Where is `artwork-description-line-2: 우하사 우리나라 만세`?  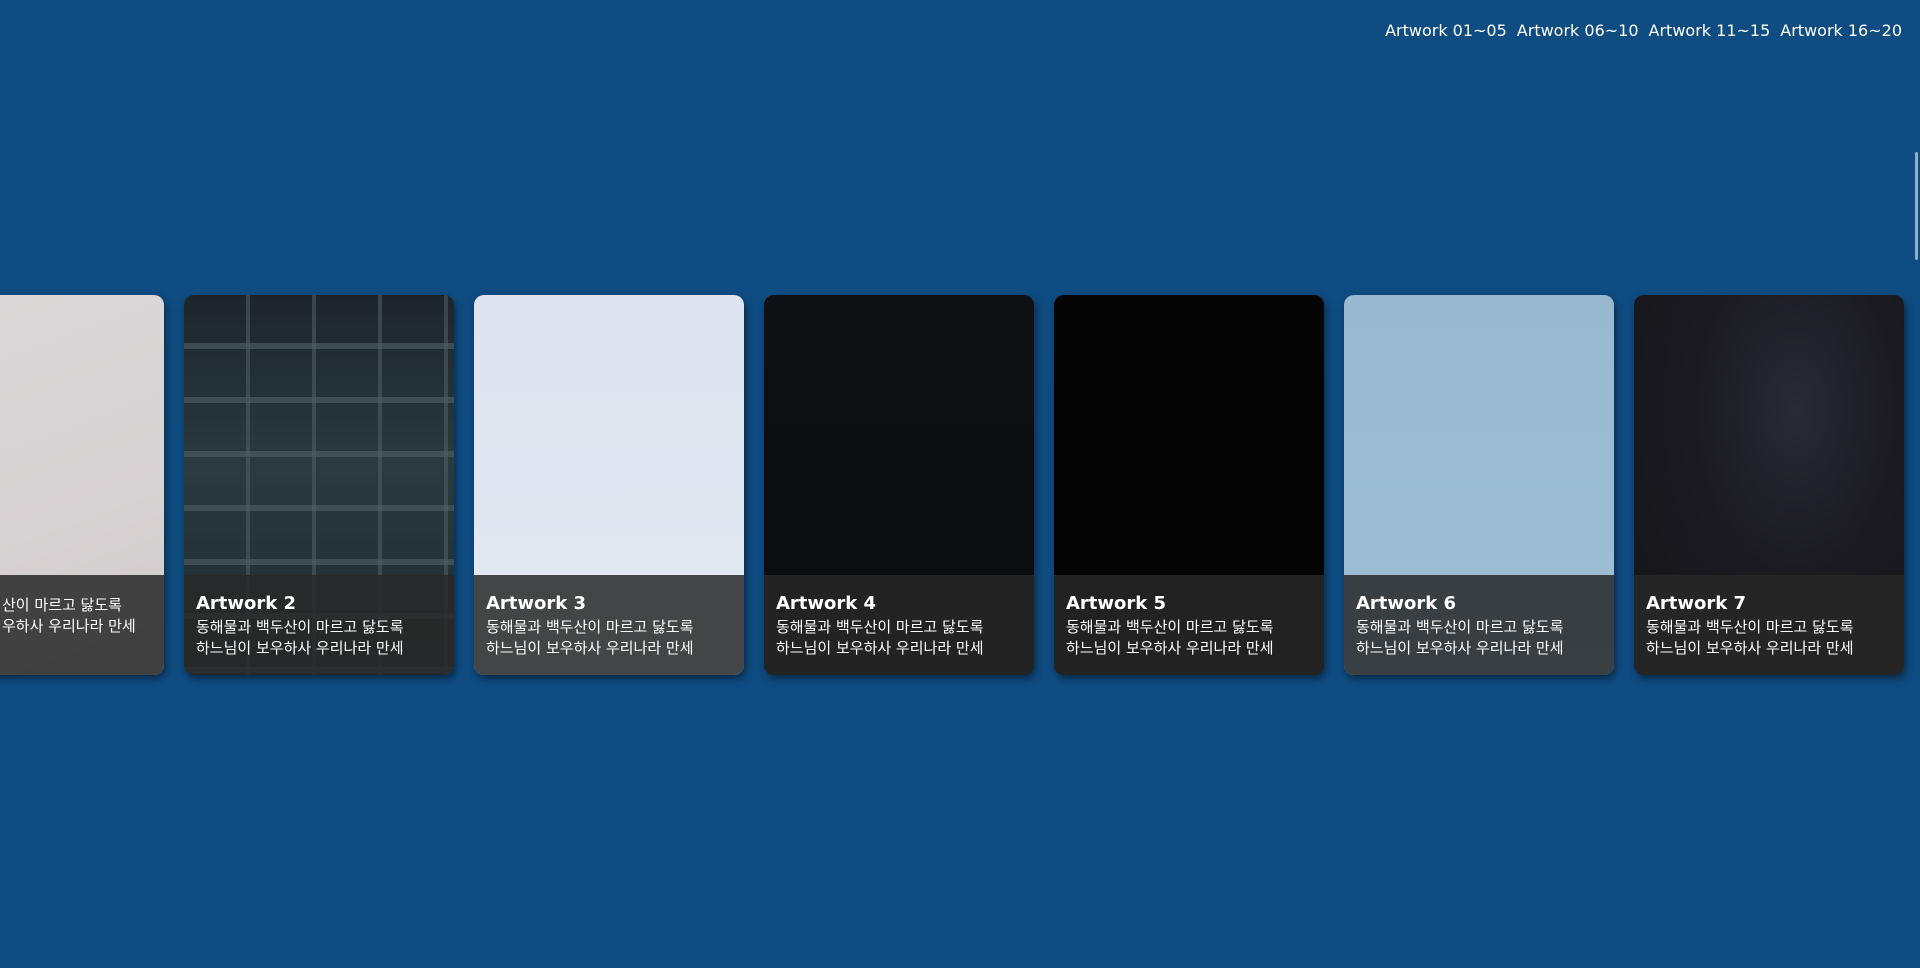 artwork-description-line-2: 우하사 우리나라 만세 is located at coordinates (69, 626).